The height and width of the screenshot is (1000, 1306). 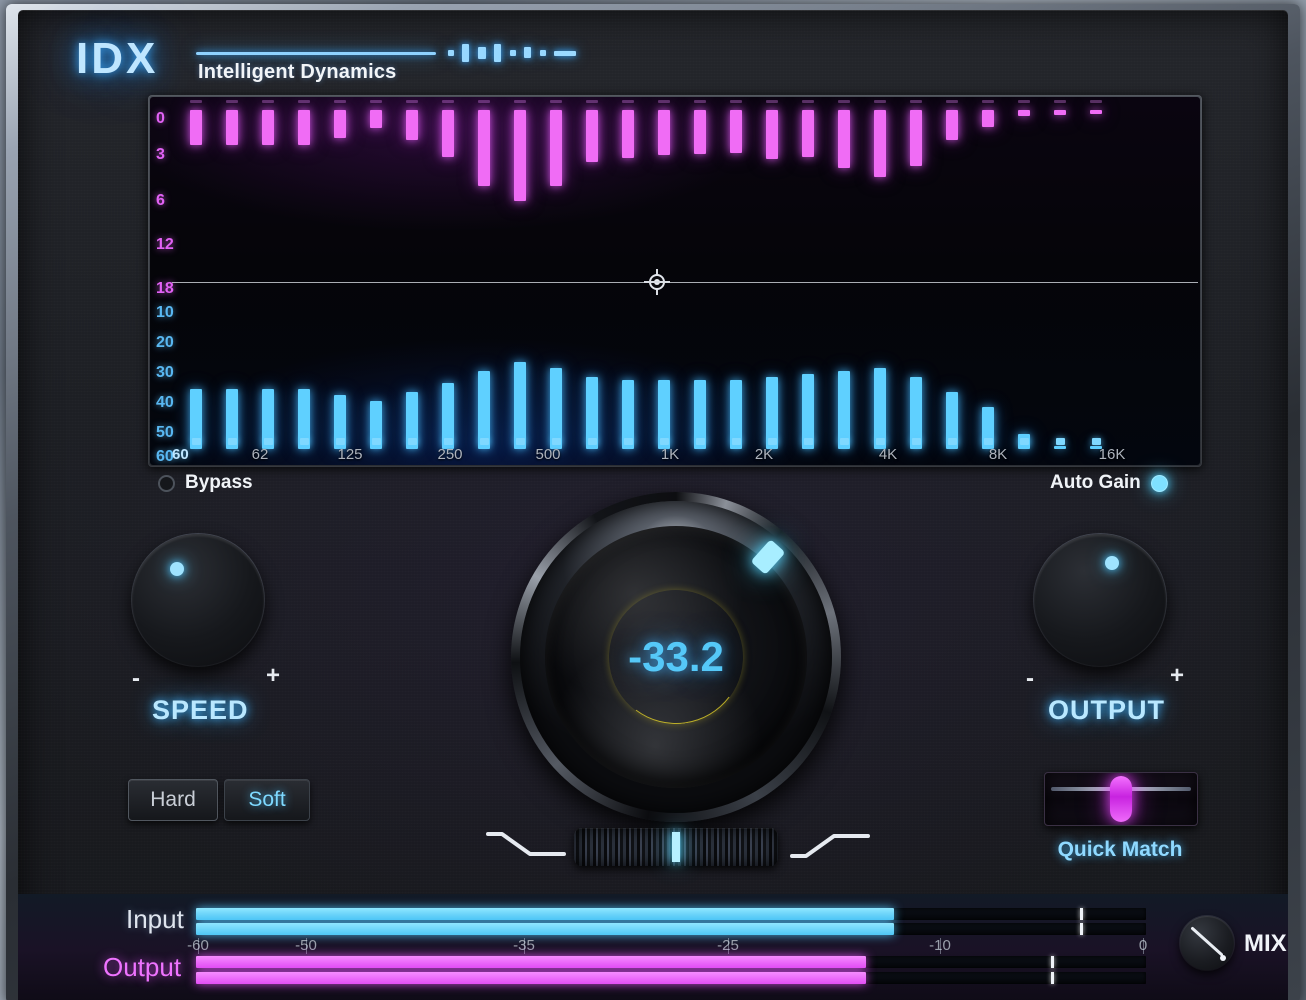 I want to click on input-meter-peak-r, so click(x=1081, y=929).